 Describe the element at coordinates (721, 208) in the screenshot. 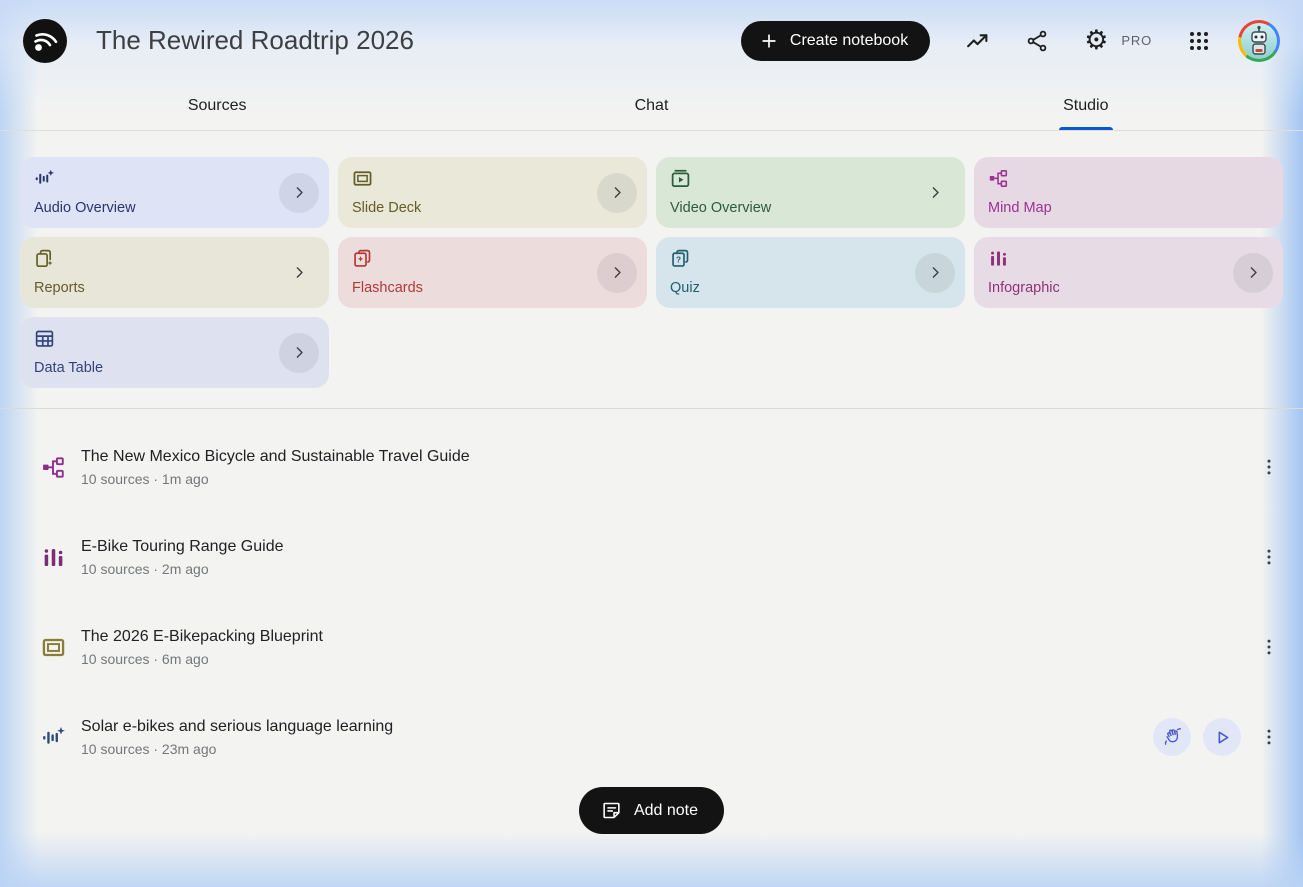

I see `studio-card-label: Video Overview` at that location.